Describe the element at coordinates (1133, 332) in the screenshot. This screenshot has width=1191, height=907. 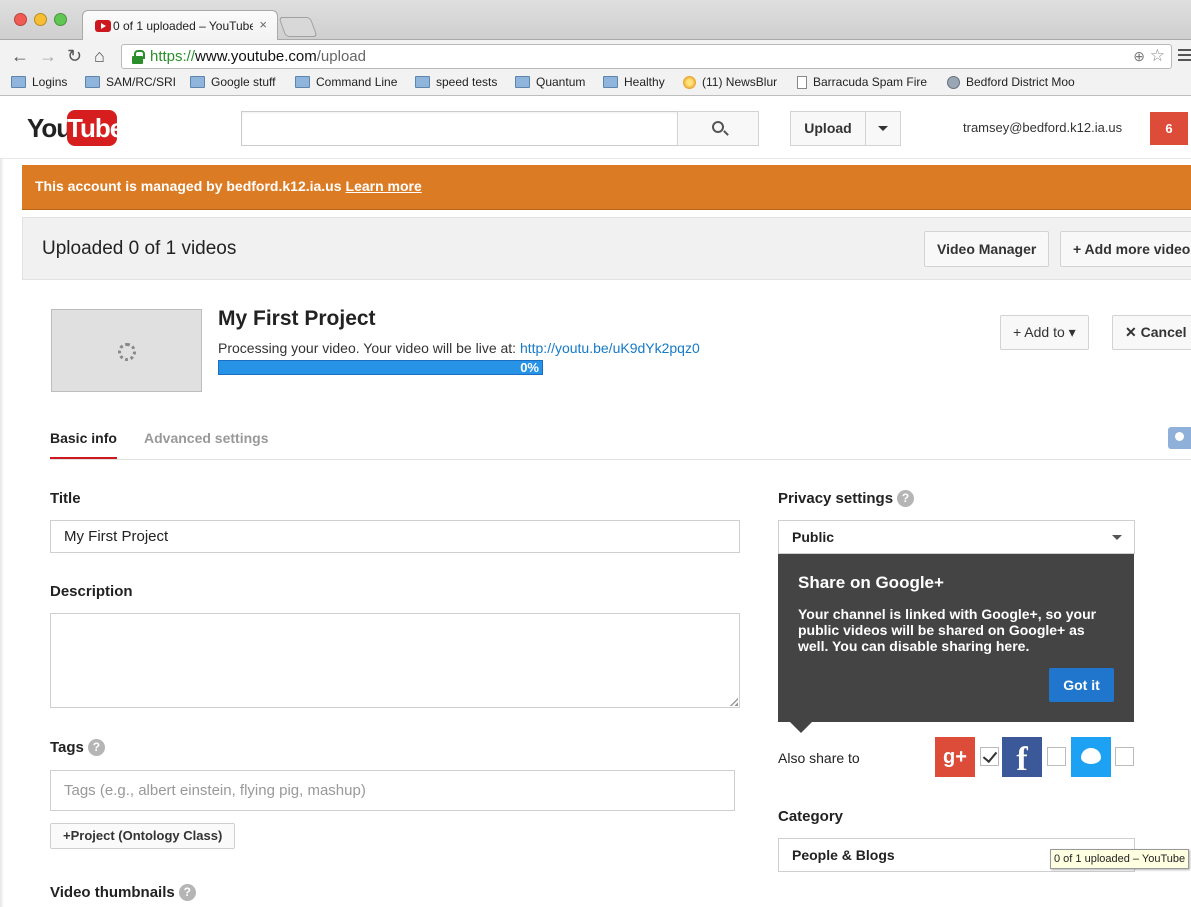
I see `close-icon: ✕` at that location.